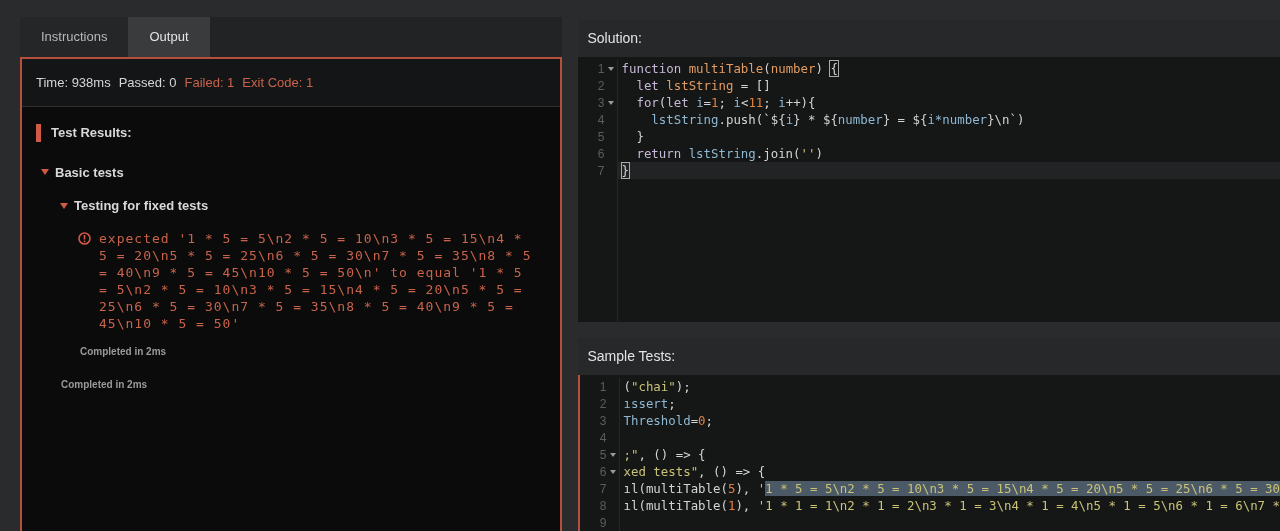 Image resolution: width=1280 pixels, height=531 pixels. What do you see at coordinates (657, 386) in the screenshot?
I see `code-line: ("chai");` at bounding box center [657, 386].